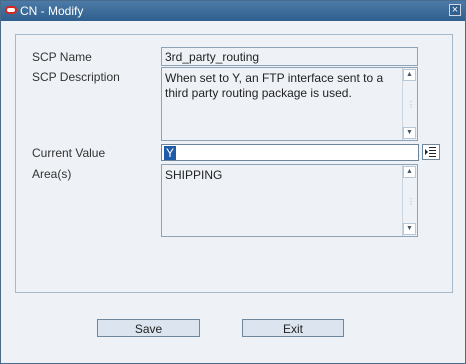 This screenshot has height=364, width=466. What do you see at coordinates (289, 56) in the screenshot?
I see `scp-name-field: 3rd_party_routing` at bounding box center [289, 56].